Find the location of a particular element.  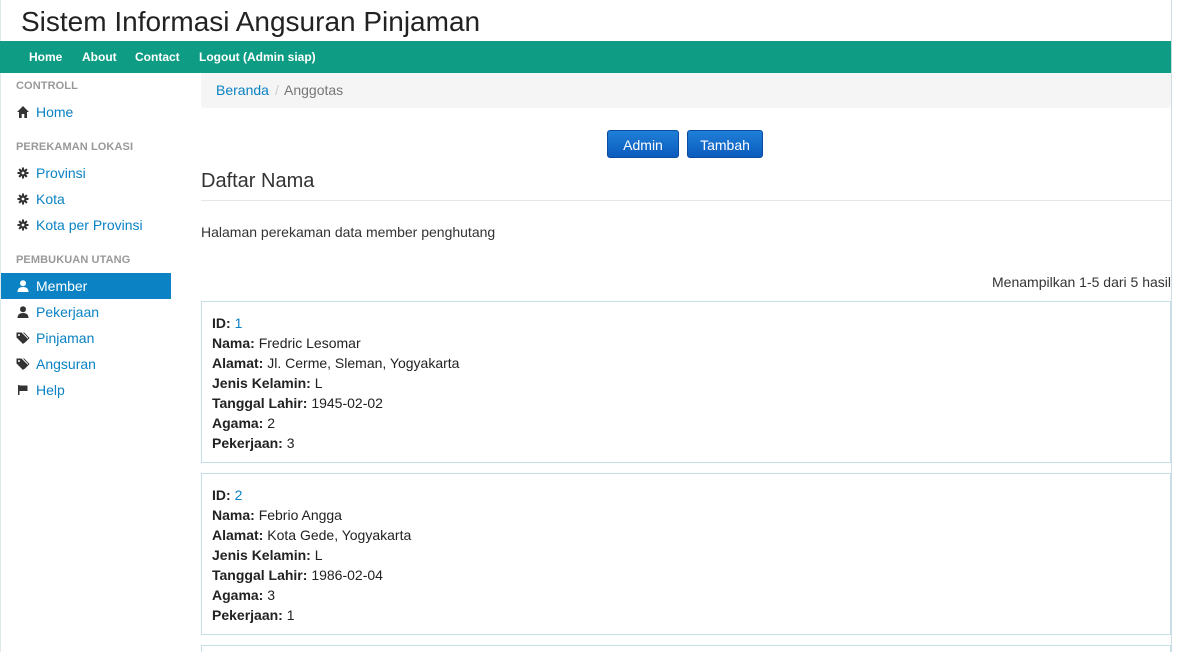

member-id-row: ID: 1 is located at coordinates (227, 323).